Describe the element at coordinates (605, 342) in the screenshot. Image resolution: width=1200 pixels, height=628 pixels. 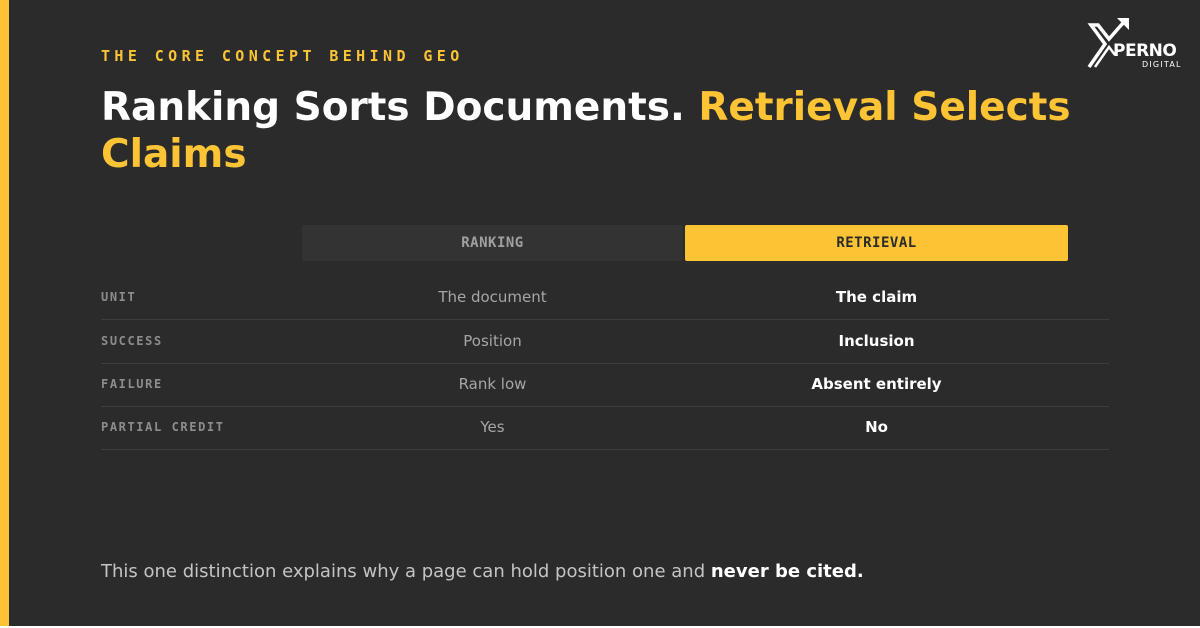
I see `table-row: SUCCESS Position Inclusion` at that location.